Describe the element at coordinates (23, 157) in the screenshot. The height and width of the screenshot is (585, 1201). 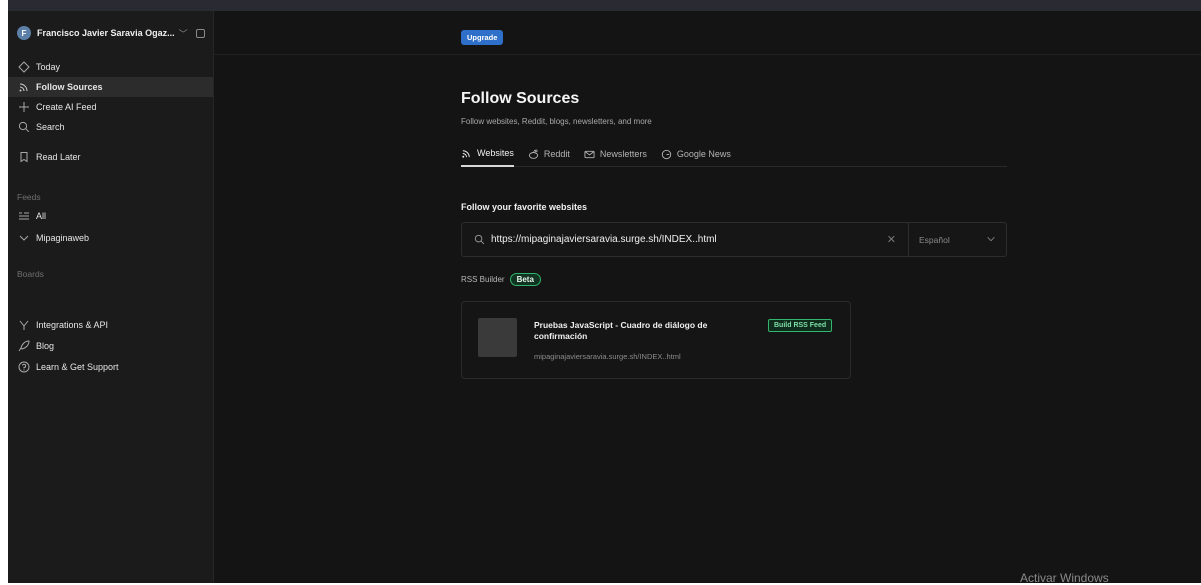
I see `bookmark-icon` at that location.